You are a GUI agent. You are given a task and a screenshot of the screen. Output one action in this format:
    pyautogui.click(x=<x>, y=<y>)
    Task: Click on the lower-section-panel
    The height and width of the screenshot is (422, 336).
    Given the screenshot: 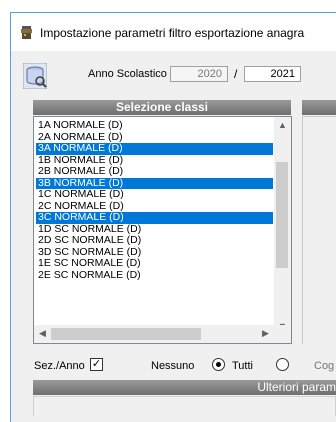 What is the action you would take?
    pyautogui.click(x=184, y=406)
    